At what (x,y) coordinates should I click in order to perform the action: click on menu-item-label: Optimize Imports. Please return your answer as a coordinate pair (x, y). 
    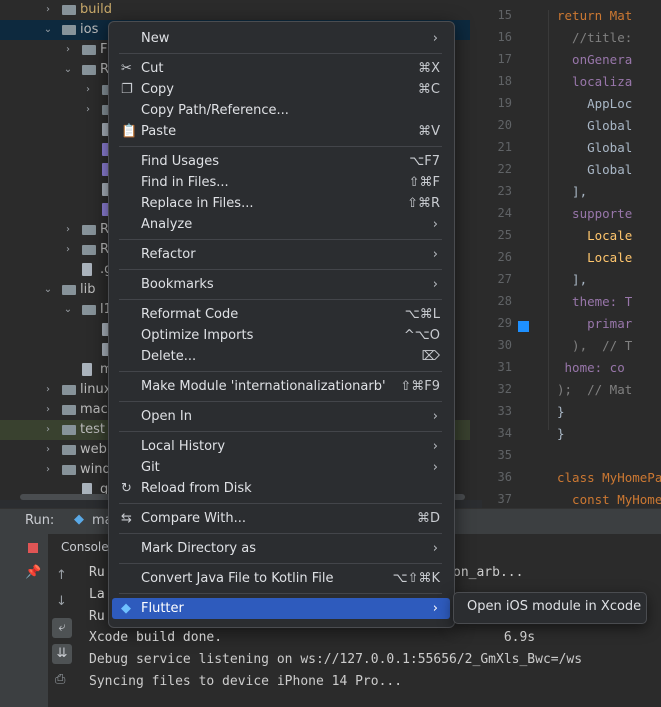
    Looking at the image, I should click on (197, 335).